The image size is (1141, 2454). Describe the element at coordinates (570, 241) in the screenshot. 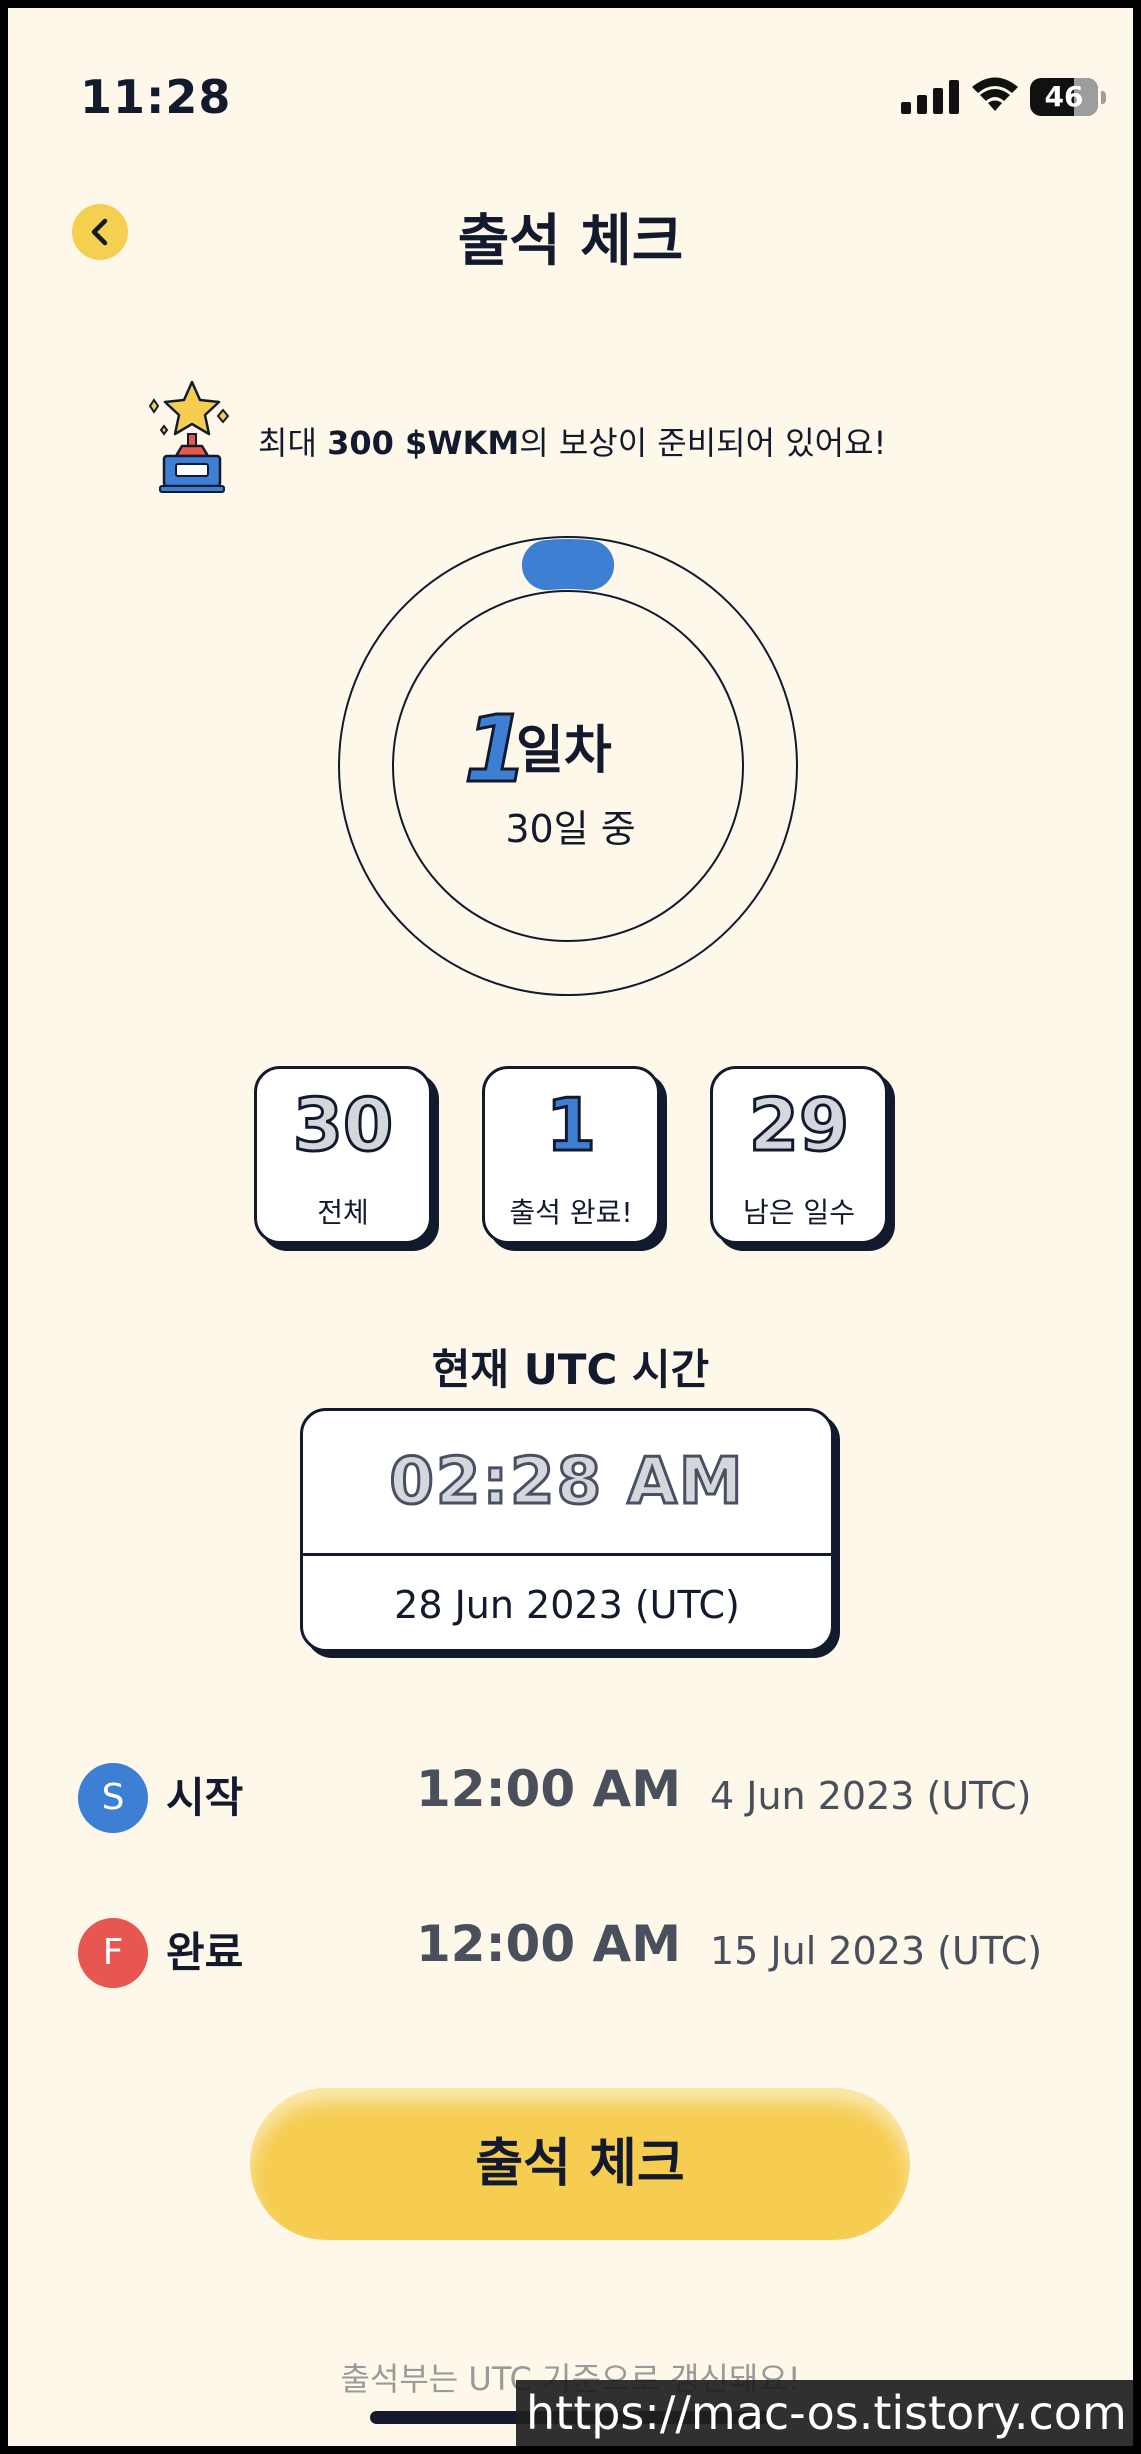

I see `page-title: 출석 체크` at that location.